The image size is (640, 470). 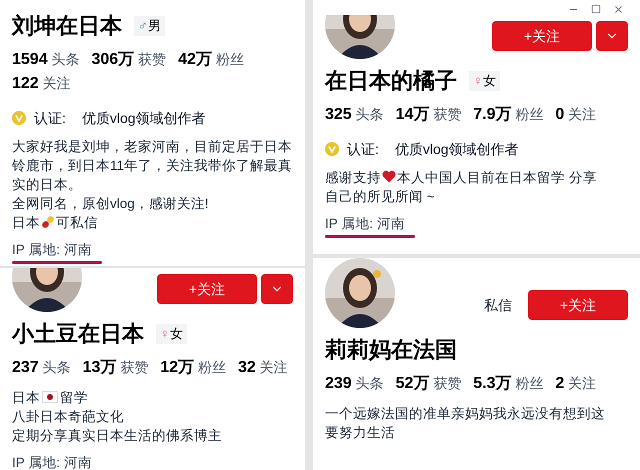 What do you see at coordinates (74, 397) in the screenshot?
I see `bio-text: 留学` at bounding box center [74, 397].